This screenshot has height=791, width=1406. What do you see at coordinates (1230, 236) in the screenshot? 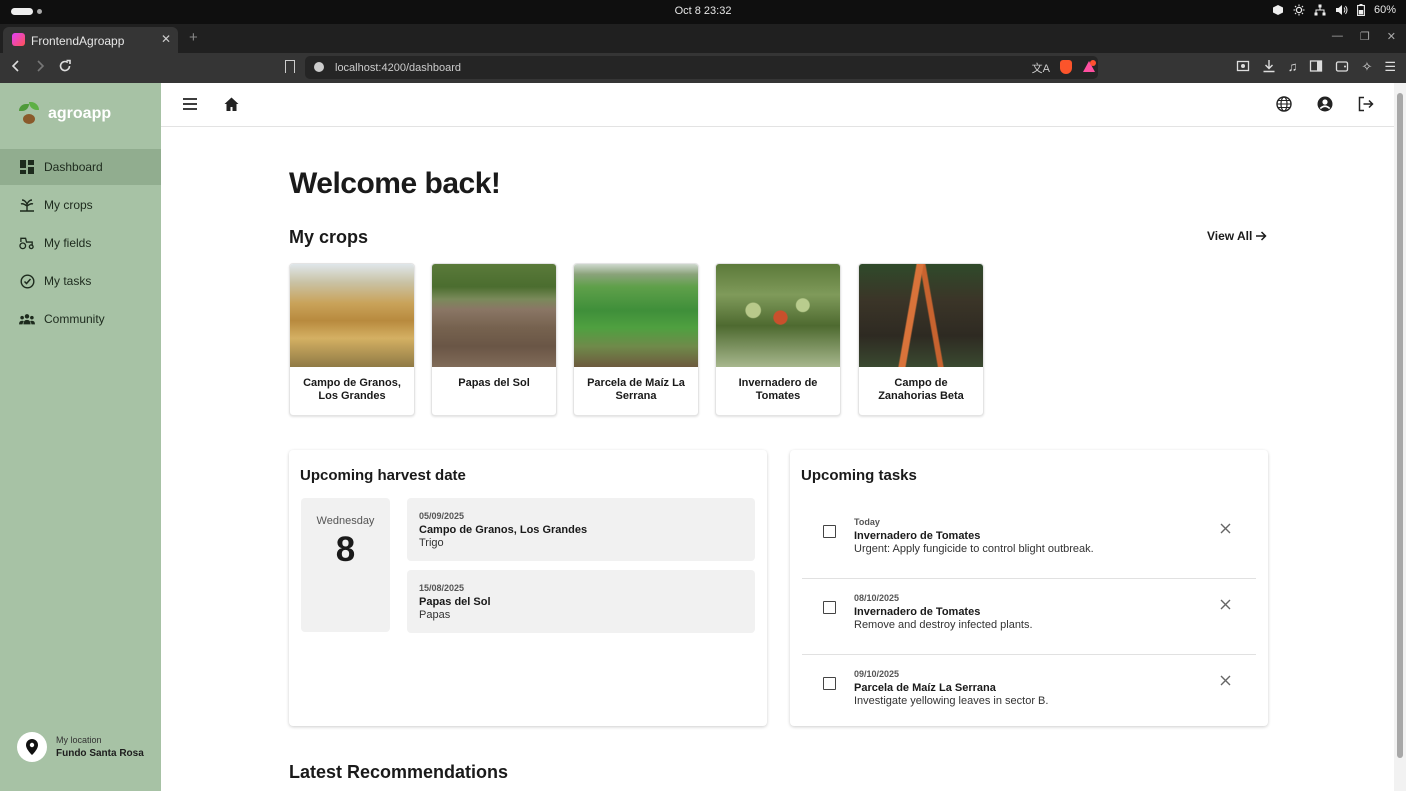
I see `view-all-label: View All` at bounding box center [1230, 236].